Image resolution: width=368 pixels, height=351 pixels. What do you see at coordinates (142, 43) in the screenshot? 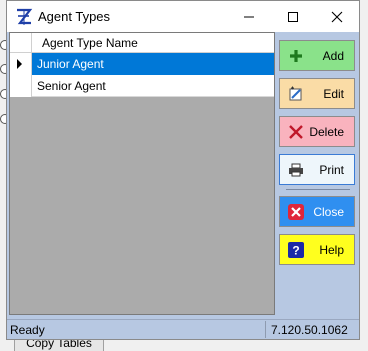
I see `grid-header: Agent Type Name` at bounding box center [142, 43].